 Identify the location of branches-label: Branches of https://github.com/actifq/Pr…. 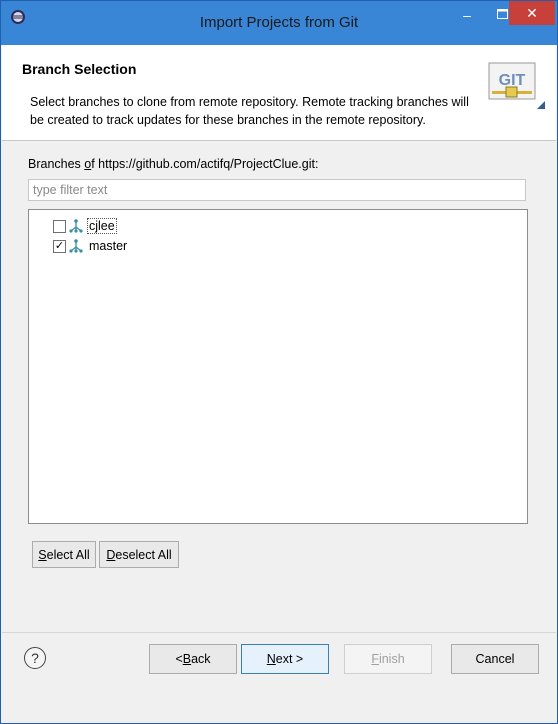
(173, 164).